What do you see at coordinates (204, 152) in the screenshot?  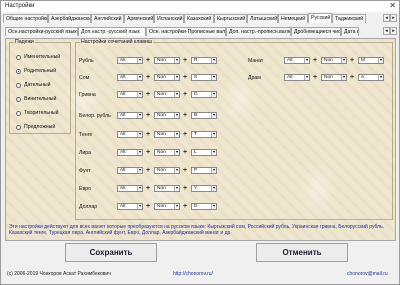 I see `key-select: L ▼` at bounding box center [204, 152].